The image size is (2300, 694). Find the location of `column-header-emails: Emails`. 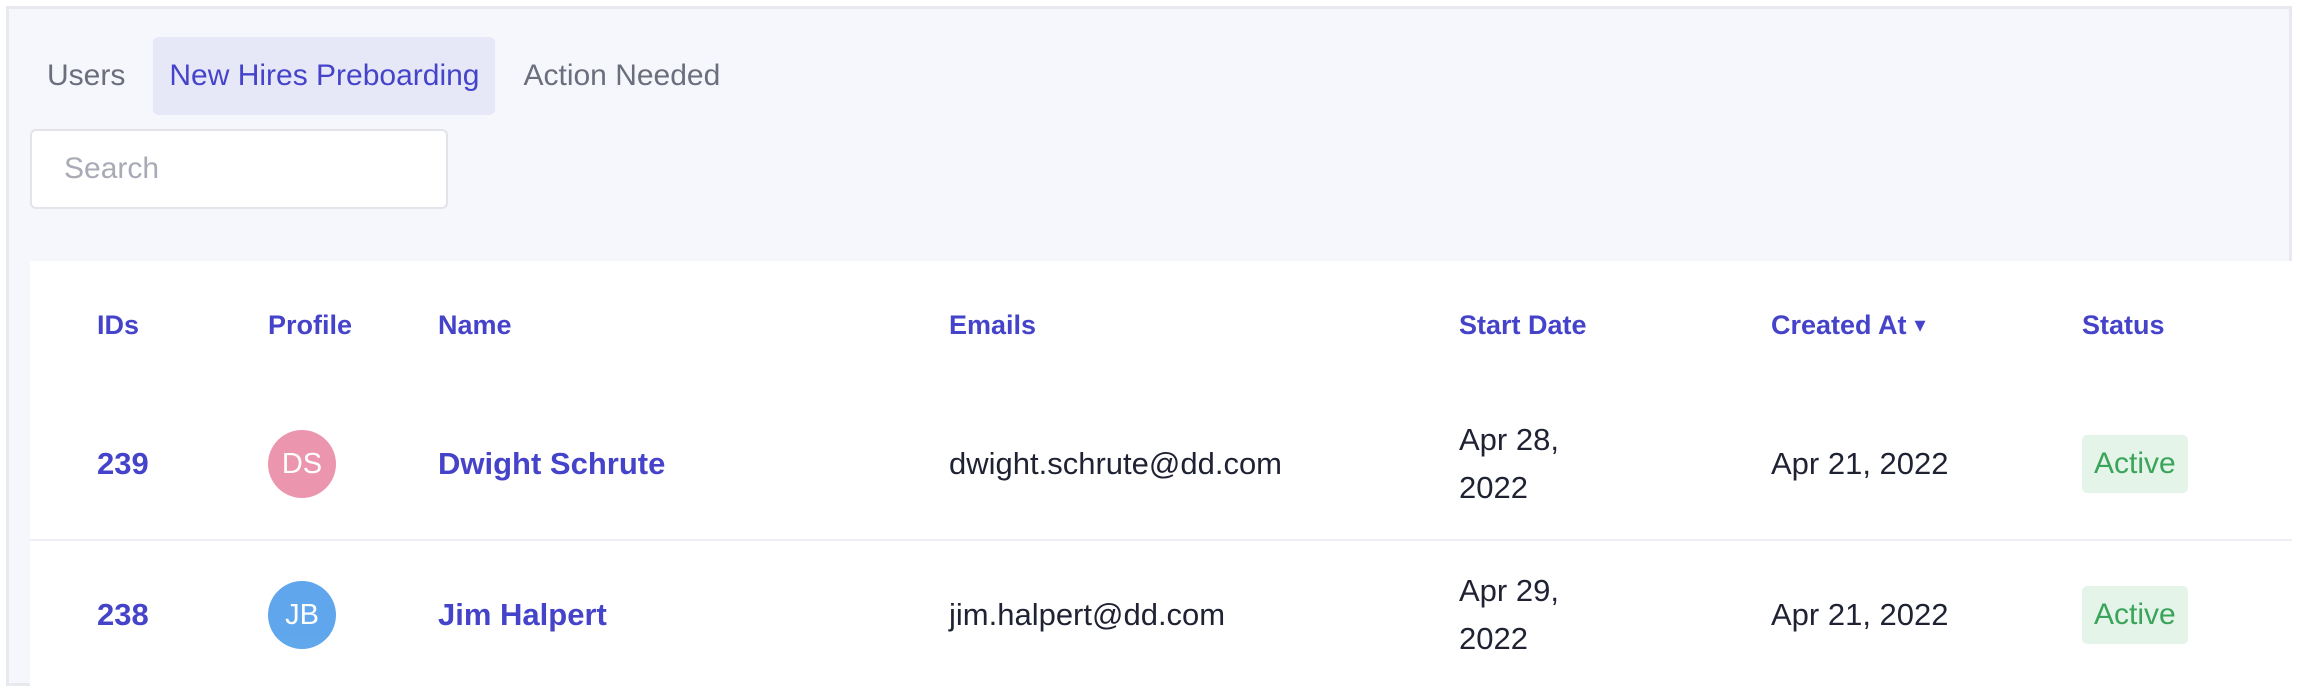

column-header-emails: Emails is located at coordinates (992, 325).